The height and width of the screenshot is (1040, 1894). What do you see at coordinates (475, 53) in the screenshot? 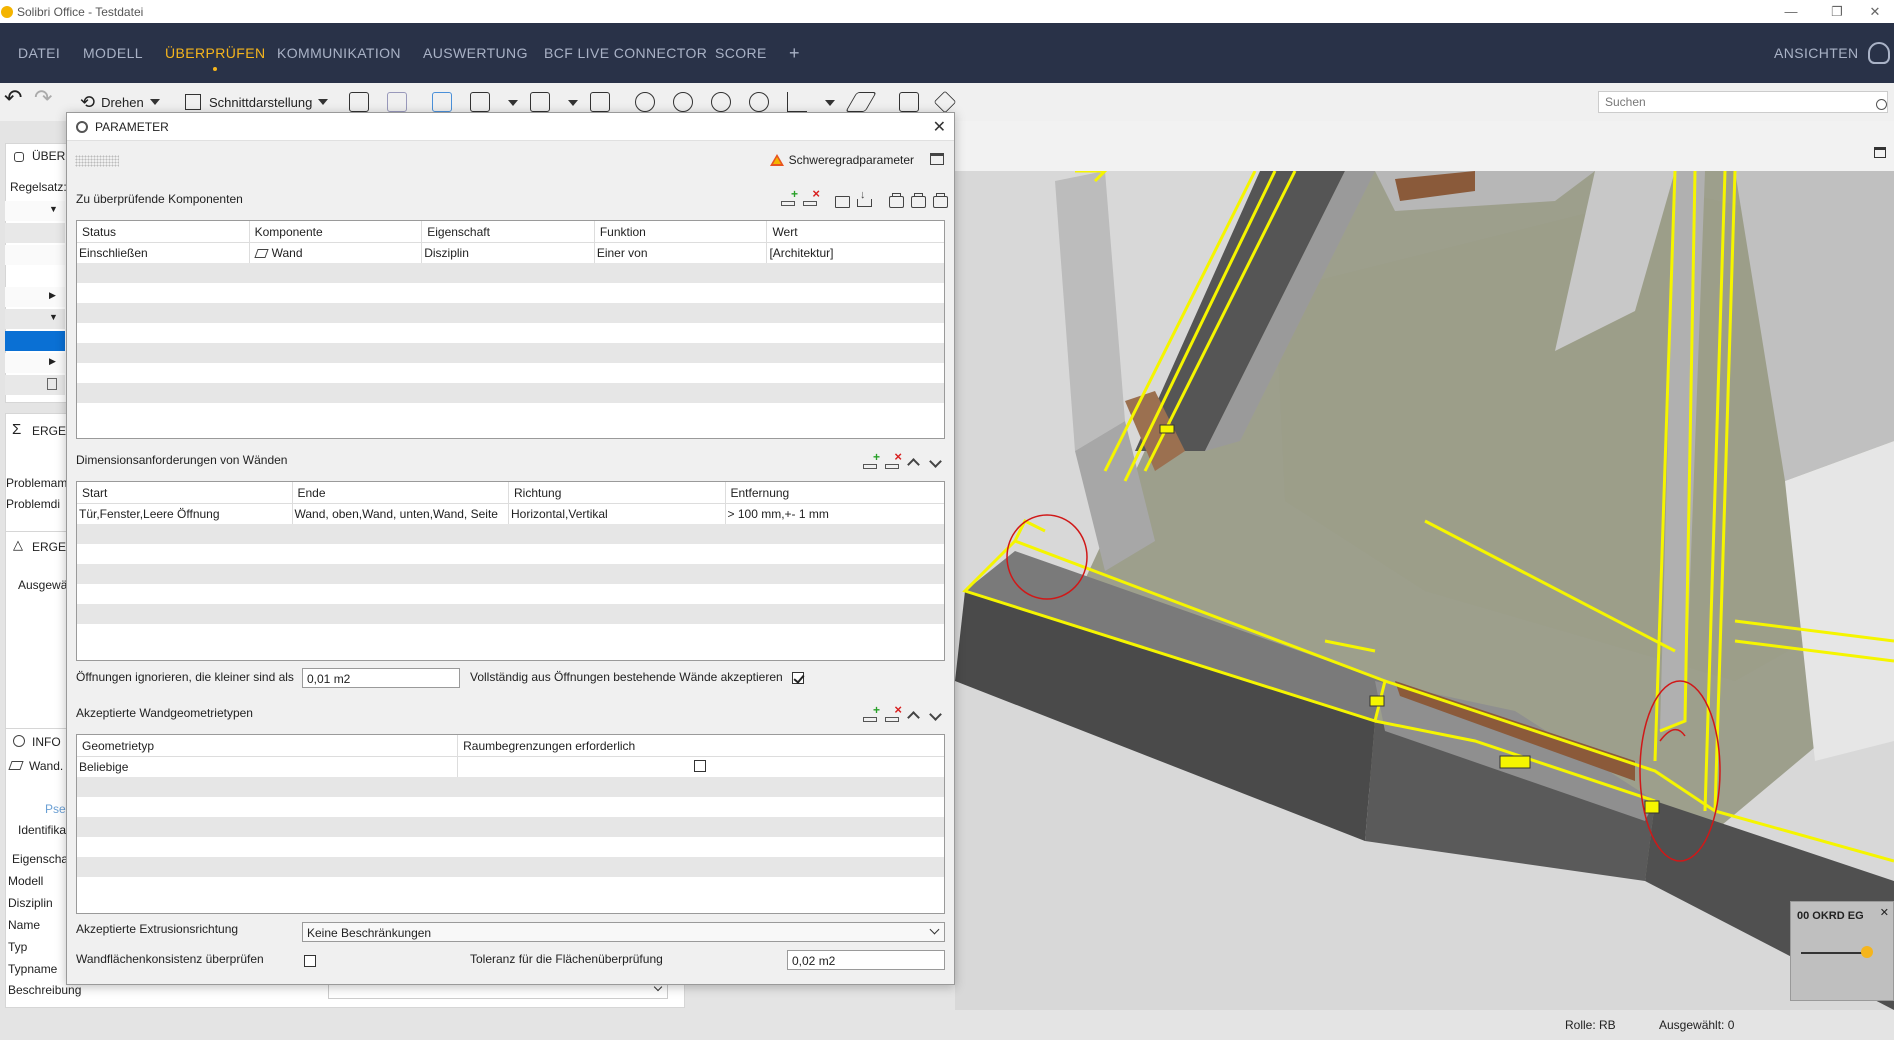
I see `menu-auswertung: AUSWERTUNG` at bounding box center [475, 53].